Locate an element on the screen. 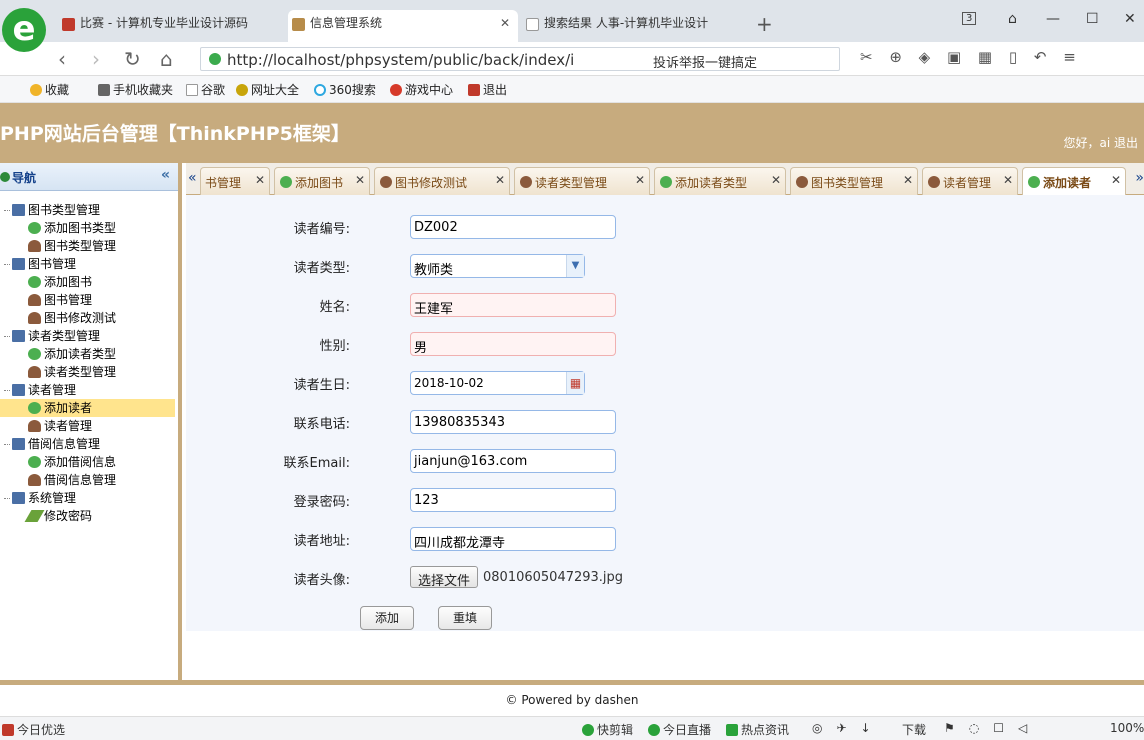 This screenshot has height=740, width=1144. exit-icon is located at coordinates (474, 90).